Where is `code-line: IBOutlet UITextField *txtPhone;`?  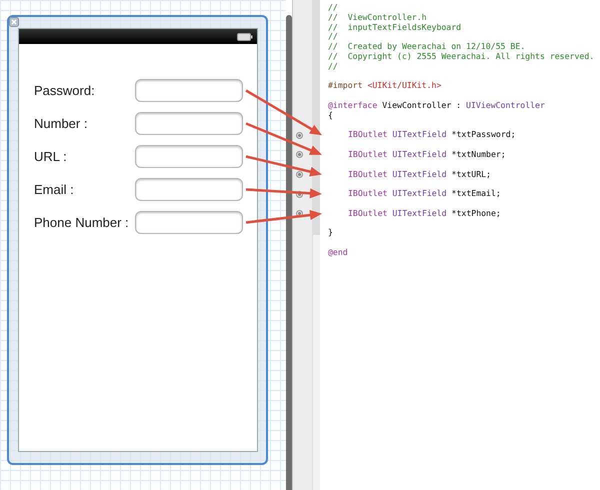 code-line: IBOutlet UITextField *txtPhone; is located at coordinates (424, 213).